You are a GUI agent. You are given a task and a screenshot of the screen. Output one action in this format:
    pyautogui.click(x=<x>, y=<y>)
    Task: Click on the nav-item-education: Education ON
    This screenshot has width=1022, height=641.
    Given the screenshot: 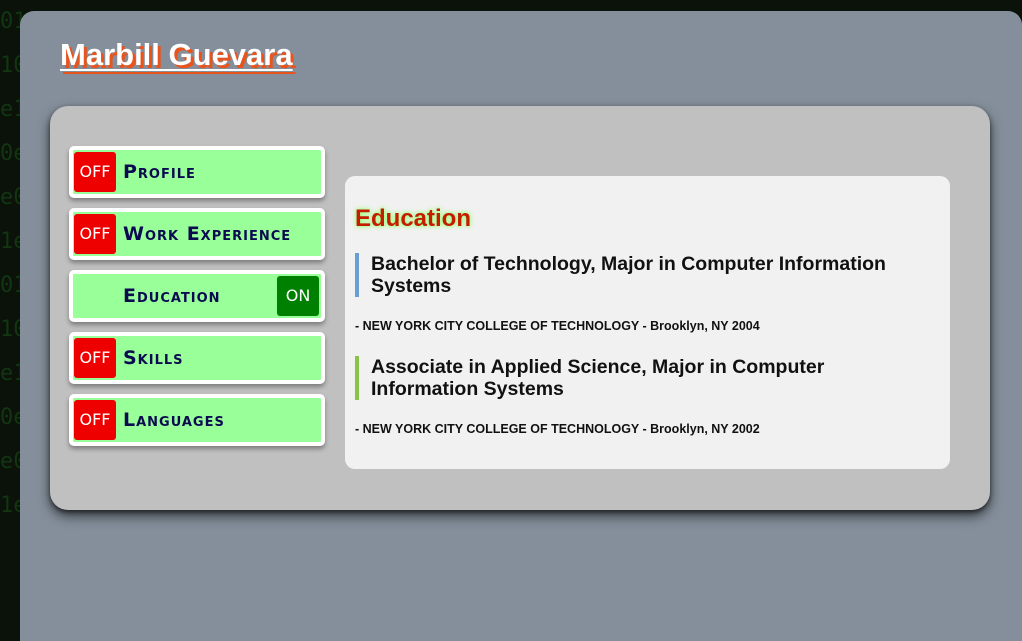 What is the action you would take?
    pyautogui.click(x=197, y=296)
    